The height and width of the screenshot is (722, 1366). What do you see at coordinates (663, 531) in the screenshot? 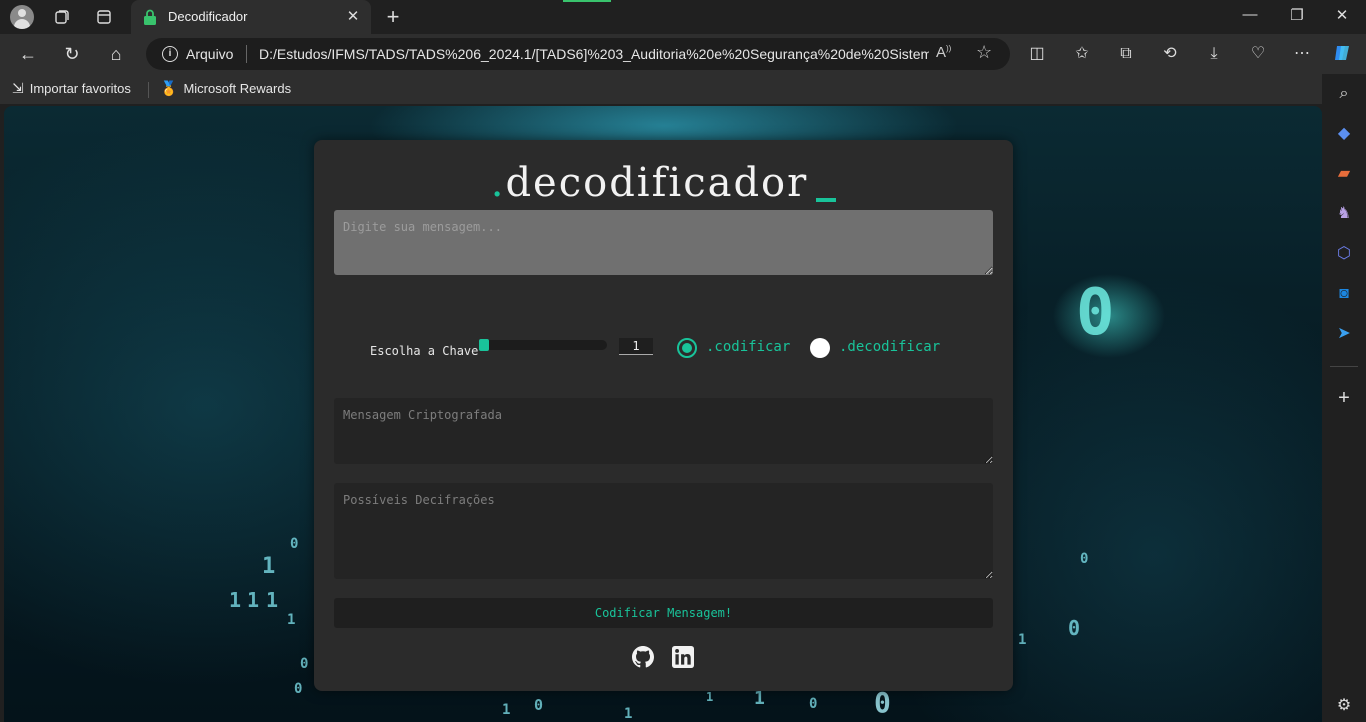
I see `possible-deciphers-output` at bounding box center [663, 531].